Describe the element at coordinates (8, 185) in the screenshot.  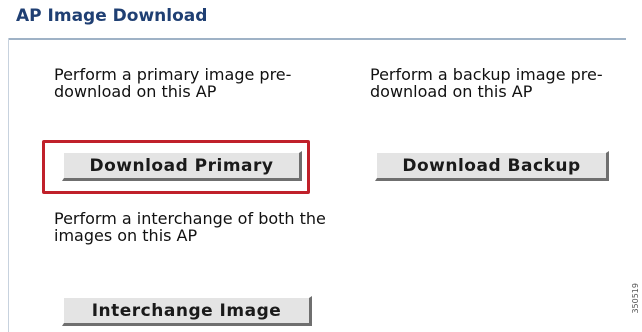
I see `panel-left-border` at that location.